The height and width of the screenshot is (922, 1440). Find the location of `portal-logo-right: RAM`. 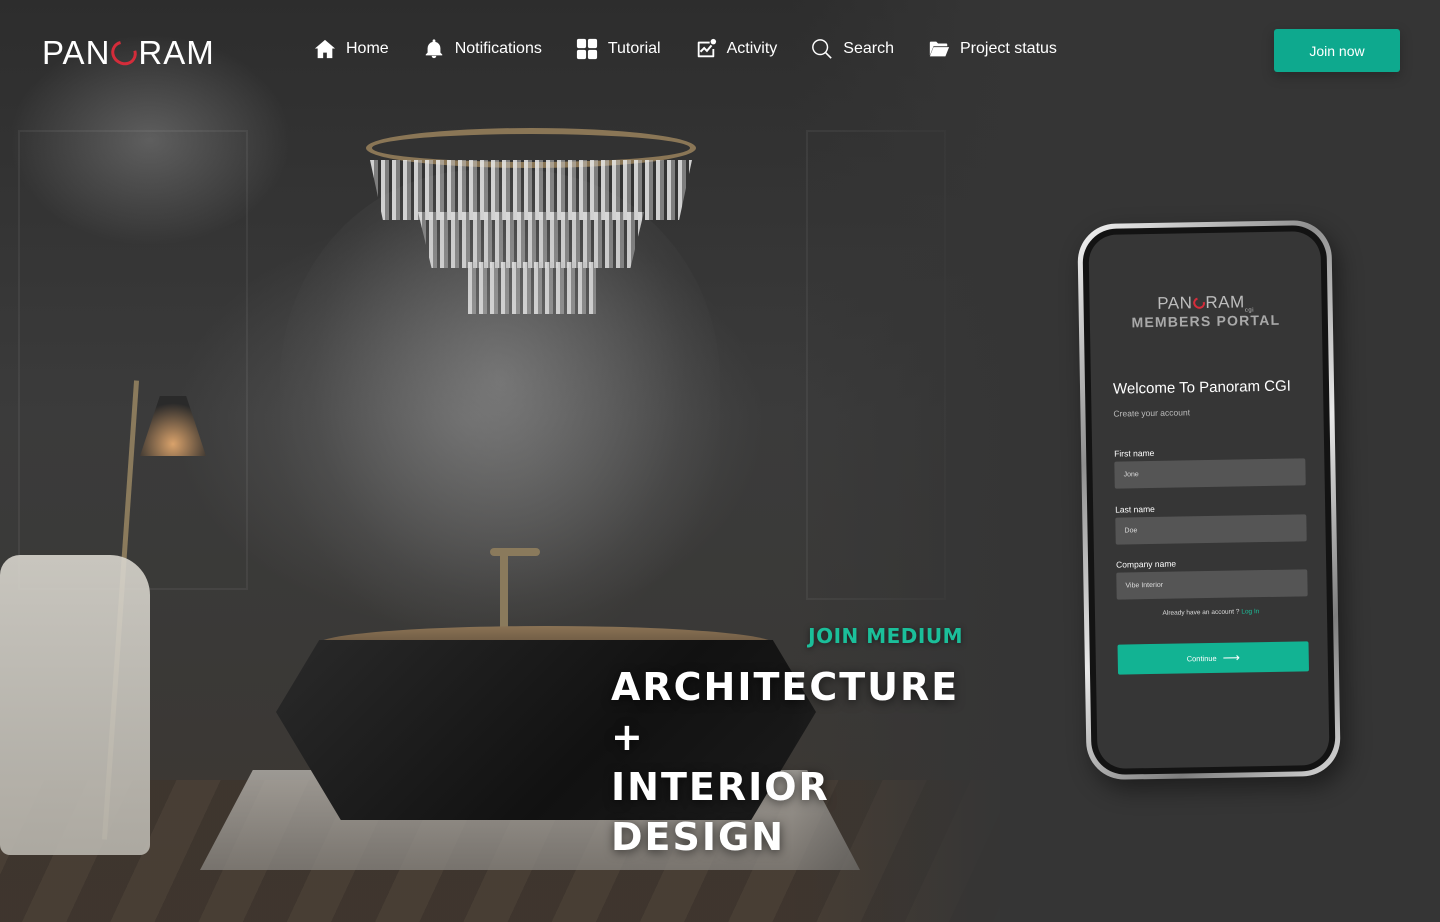

portal-logo-right: RAM is located at coordinates (1225, 302).